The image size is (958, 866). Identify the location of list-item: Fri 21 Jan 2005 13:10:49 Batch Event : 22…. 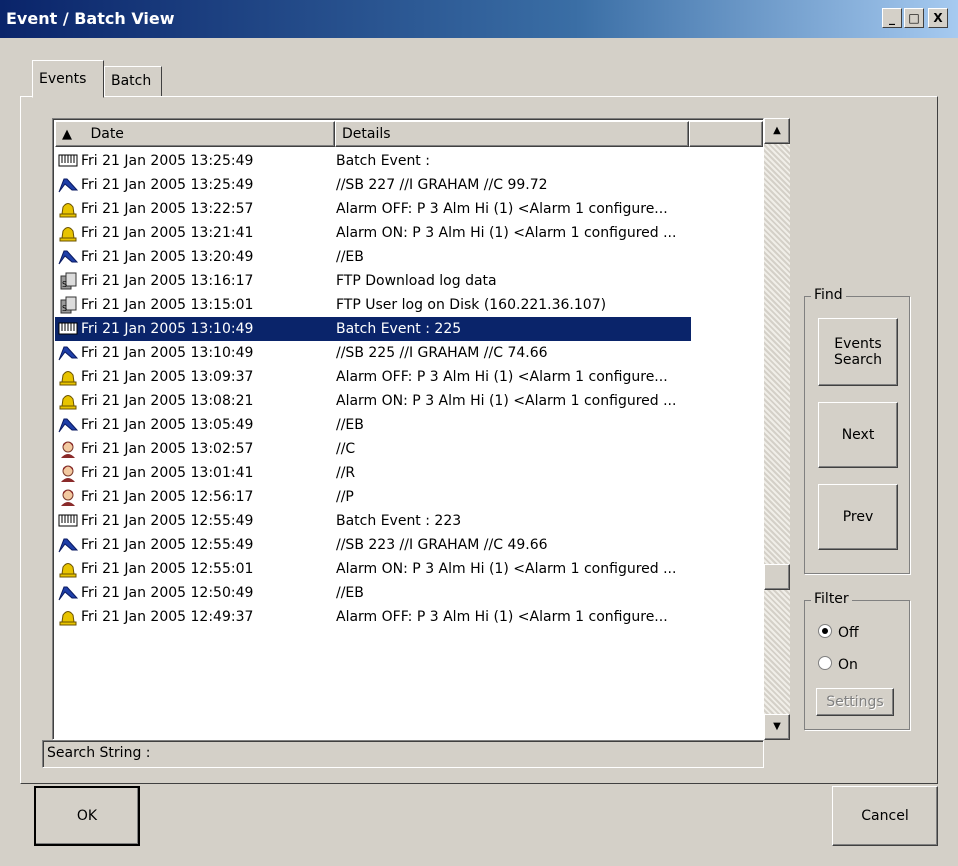
(373, 329).